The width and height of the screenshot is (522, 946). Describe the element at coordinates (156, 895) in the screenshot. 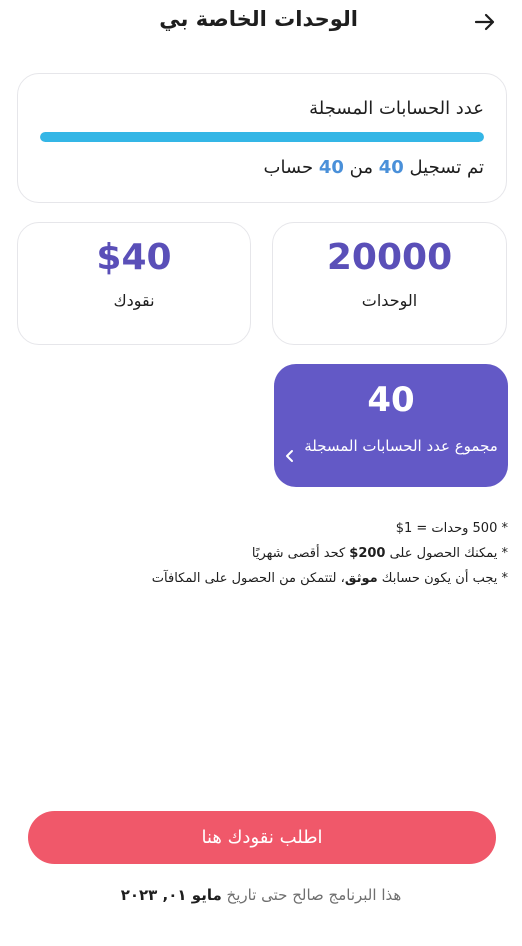

I see `validity-date: ٠١, ٢٠٢٣` at that location.